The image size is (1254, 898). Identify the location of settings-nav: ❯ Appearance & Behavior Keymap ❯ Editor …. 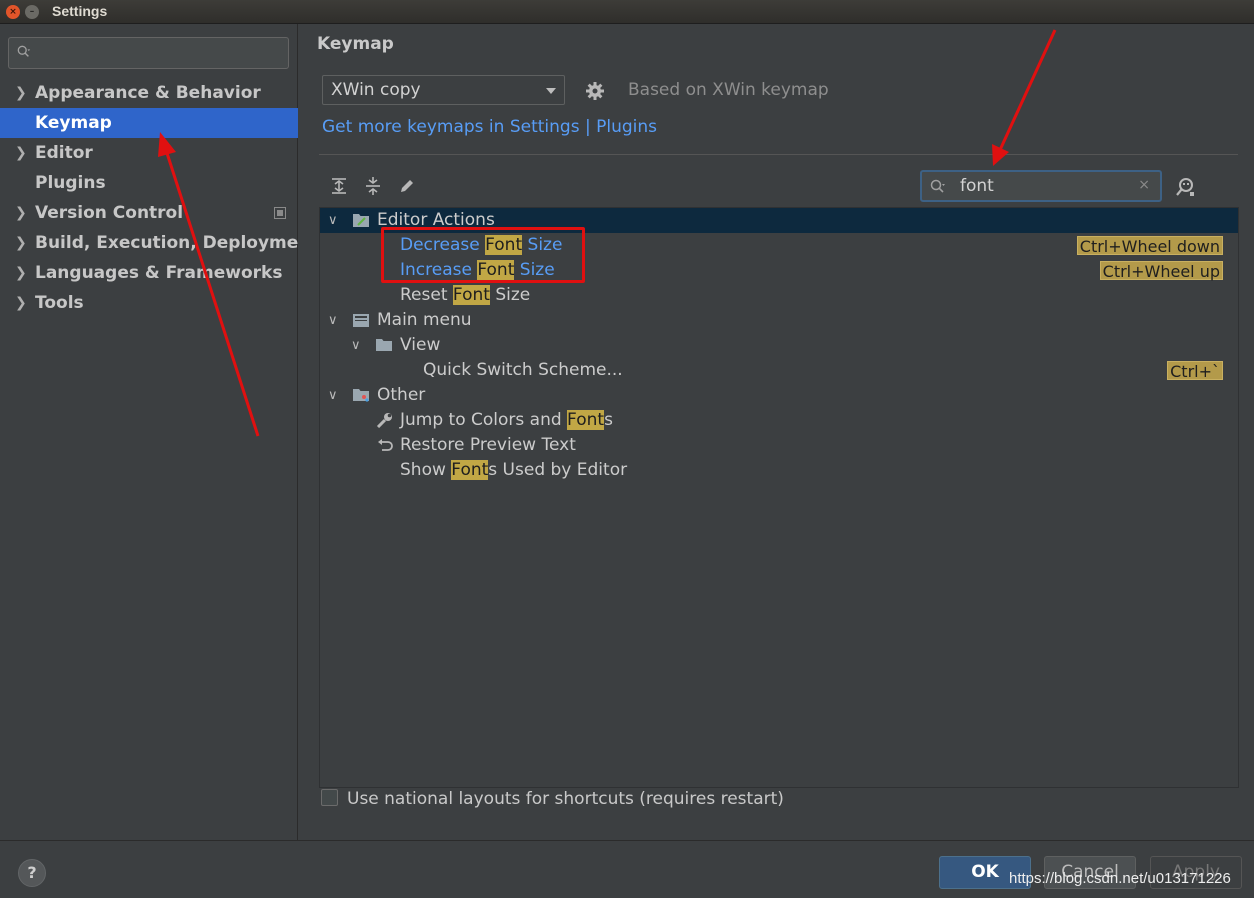
(149, 198).